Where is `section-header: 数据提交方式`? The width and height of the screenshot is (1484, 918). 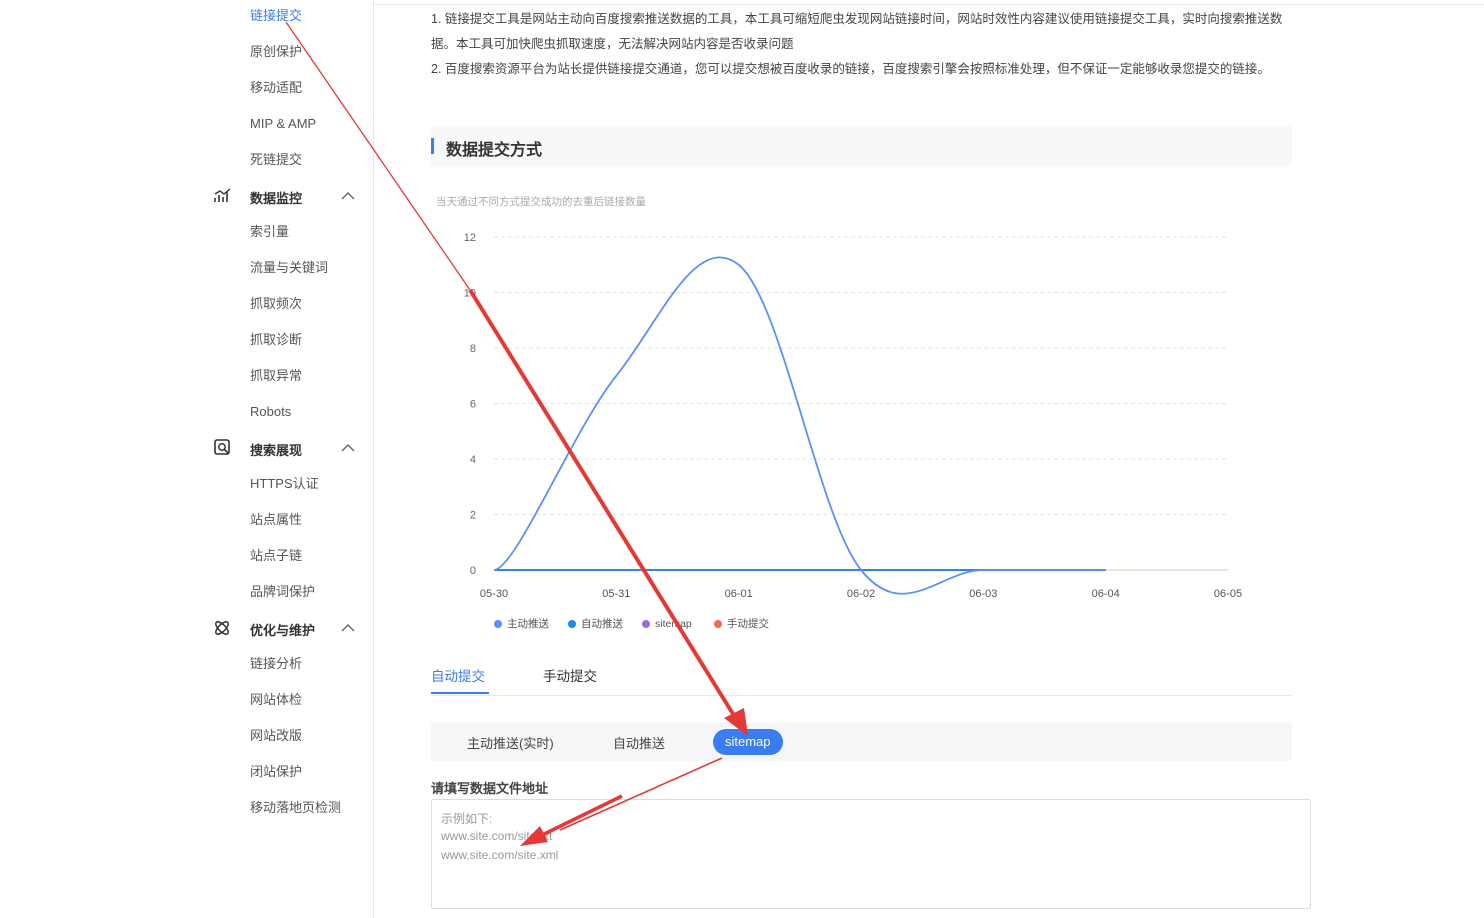
section-header: 数据提交方式 is located at coordinates (861, 146).